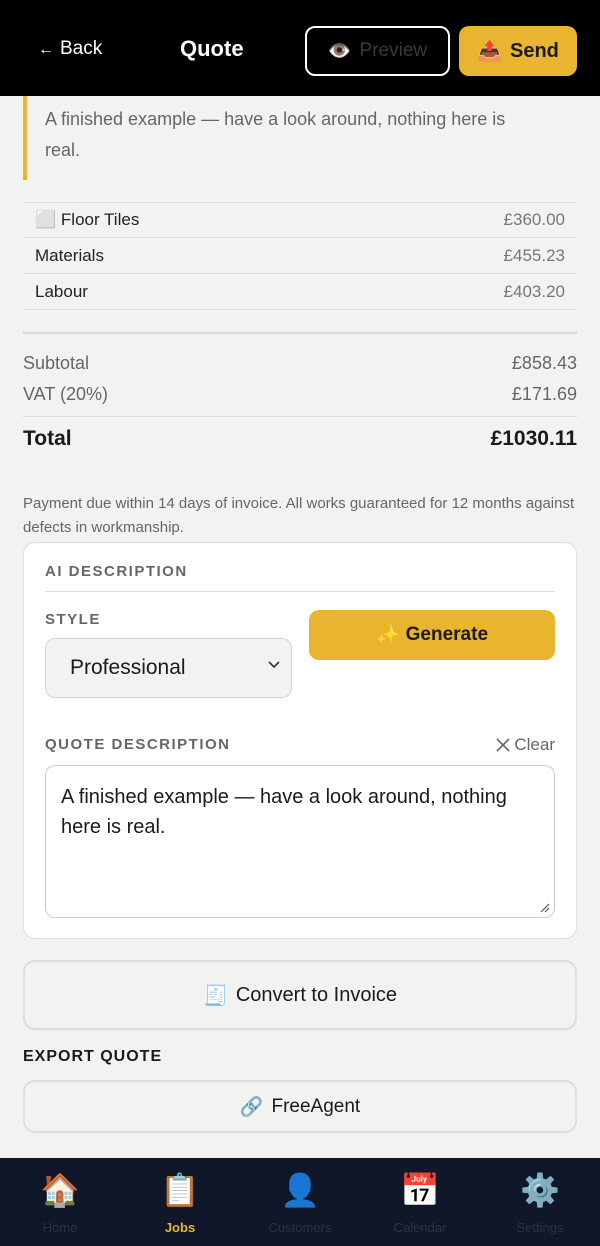 The height and width of the screenshot is (1246, 600). Describe the element at coordinates (215, 995) in the screenshot. I see `receipt-icon: 🧾` at that location.